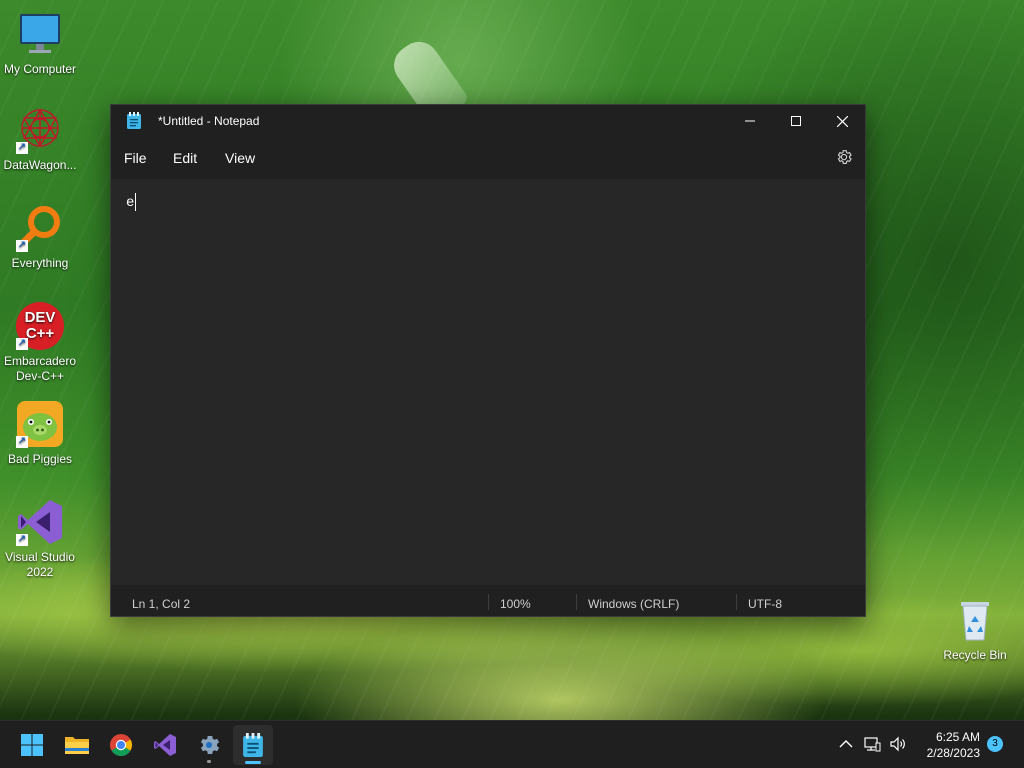  What do you see at coordinates (40, 69) in the screenshot?
I see `desktop-icon-label: My Computer` at bounding box center [40, 69].